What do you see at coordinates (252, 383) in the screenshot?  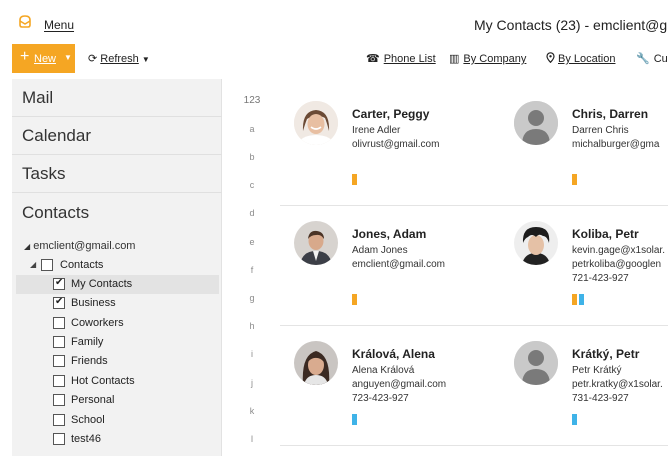 I see `alpha-letter: j` at bounding box center [252, 383].